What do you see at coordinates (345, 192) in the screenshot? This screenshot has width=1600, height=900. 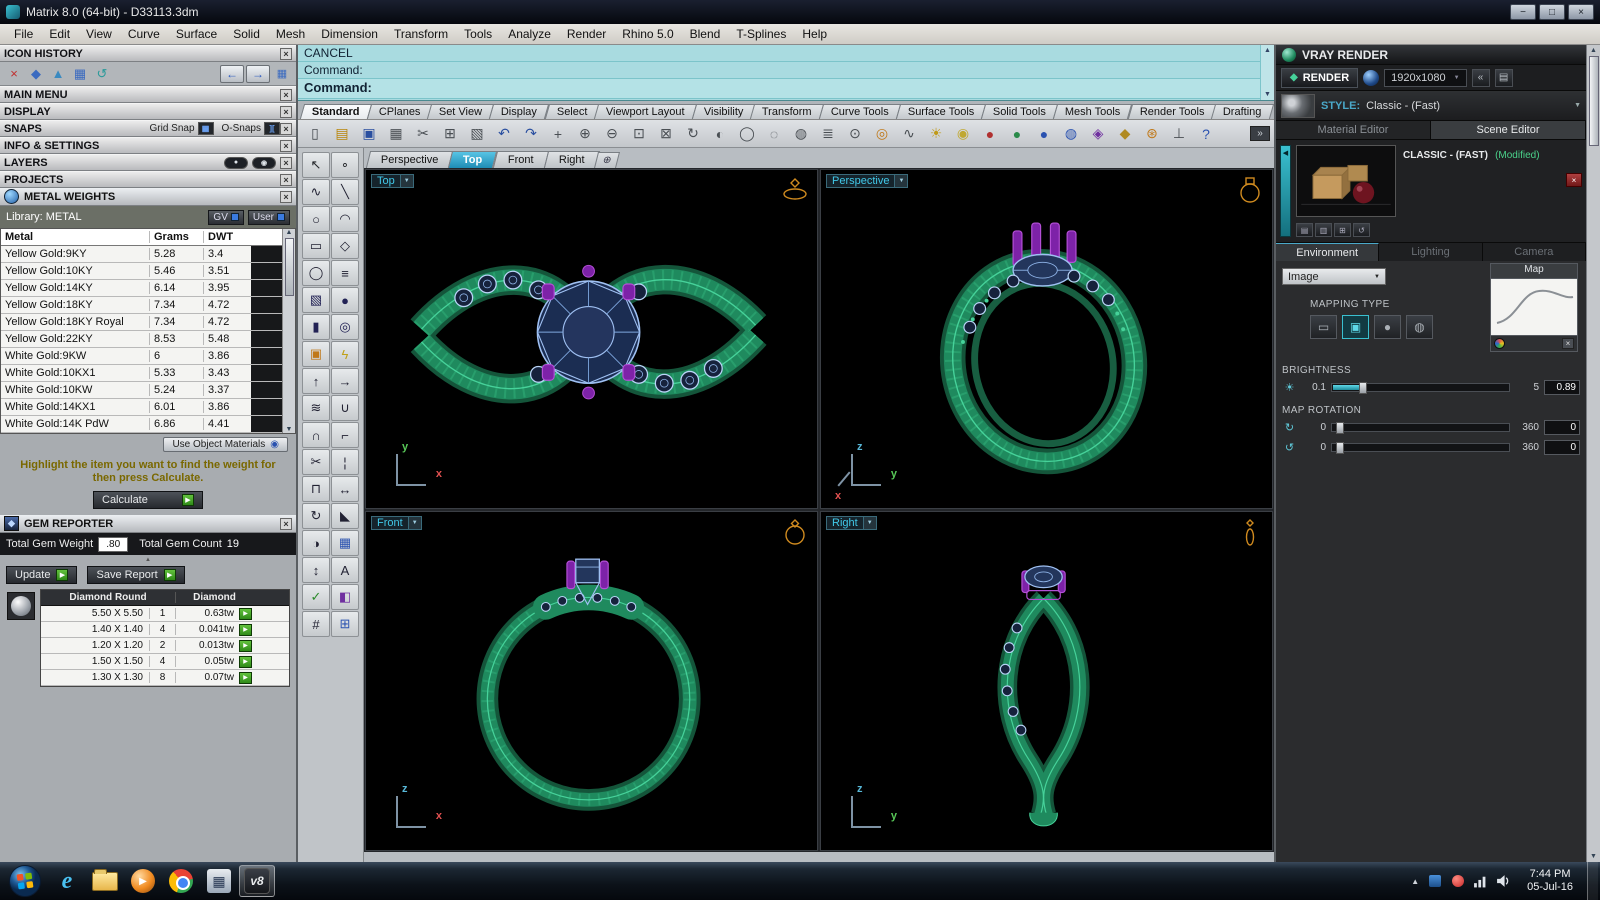 I see `line-tool-icon: ╲` at bounding box center [345, 192].